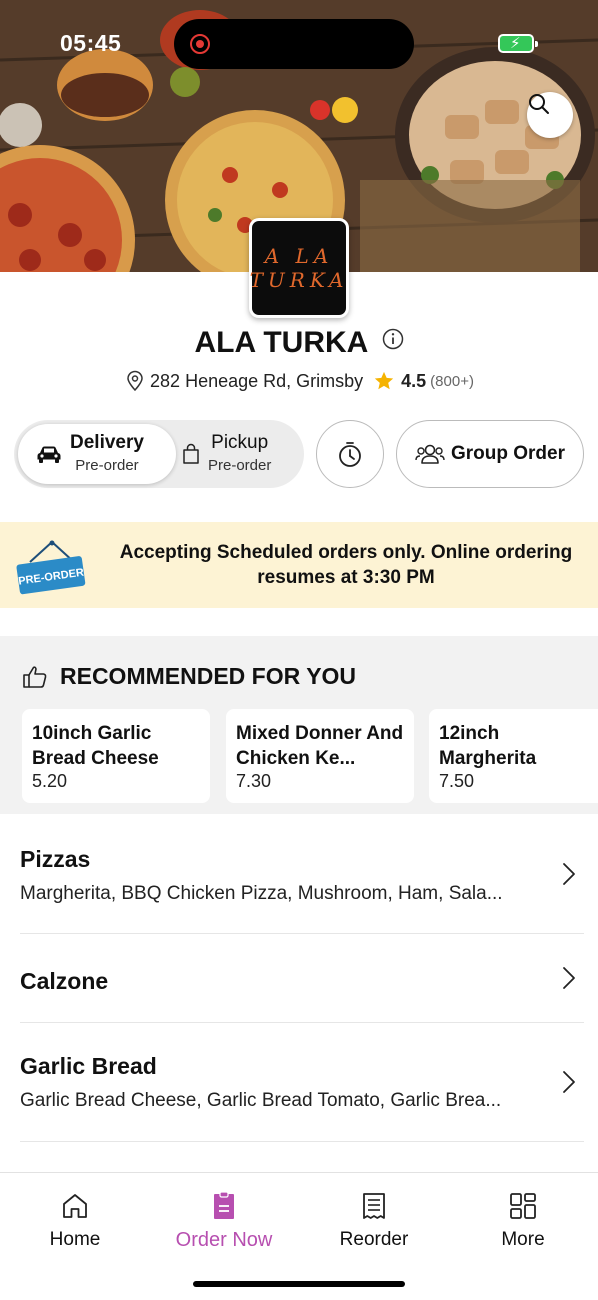 The height and width of the screenshot is (1300, 598). I want to click on recommended-item: 10inch Garlic Bread Cheese 5.20, so click(116, 756).